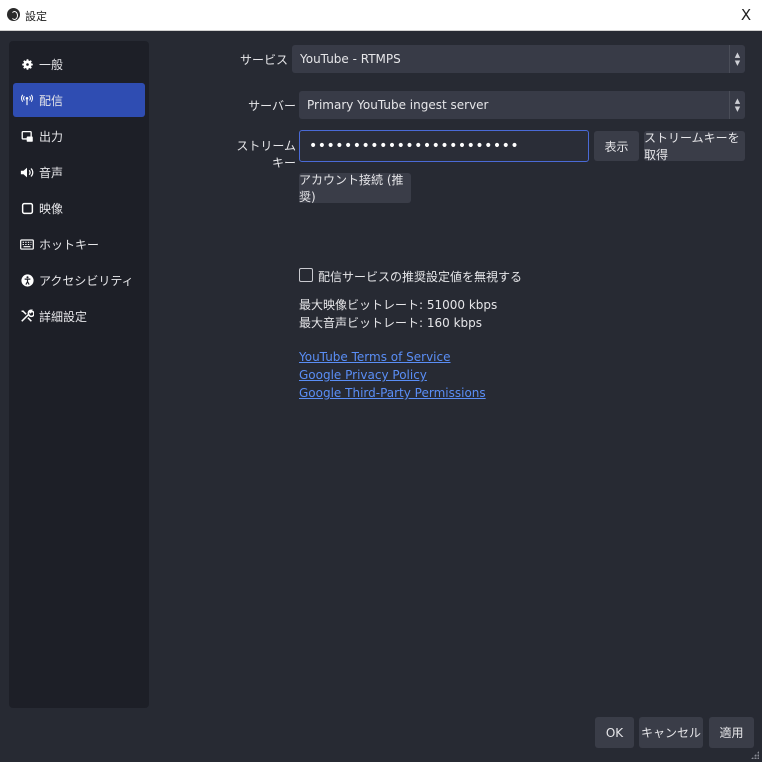 This screenshot has height=762, width=762. What do you see at coordinates (398, 305) in the screenshot?
I see `max-video-bitrate: 最大映像ビットレート: 51000 kbps` at bounding box center [398, 305].